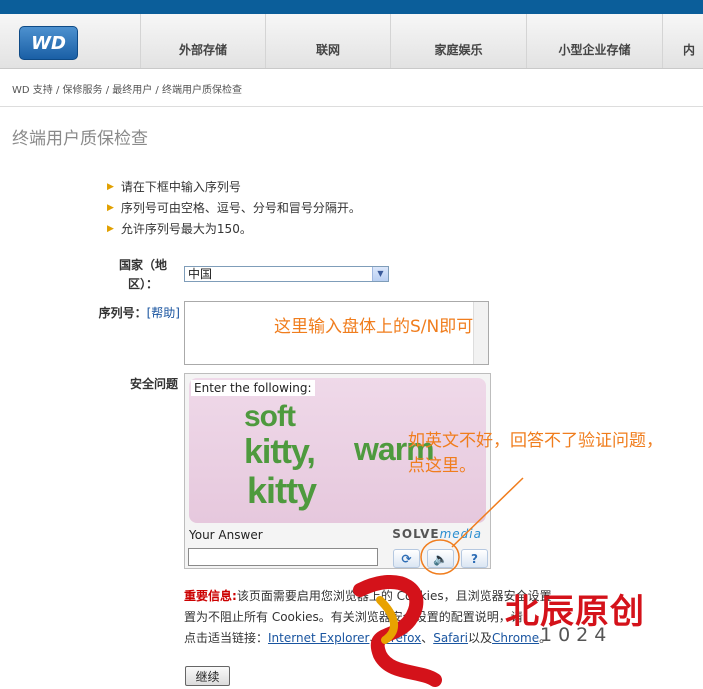  Describe the element at coordinates (576, 635) in the screenshot. I see `watermark-number: 1024` at that location.